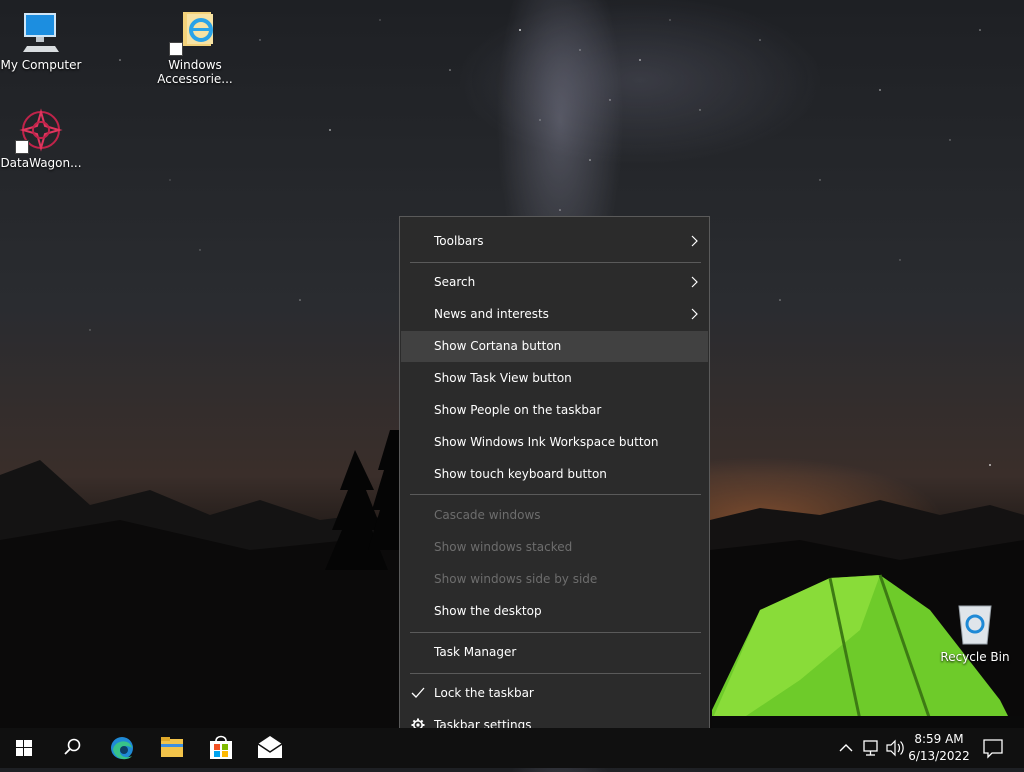 Image resolution: width=1024 pixels, height=772 pixels. What do you see at coordinates (554, 652) in the screenshot?
I see `menu-item-task-manager: Task Manager` at bounding box center [554, 652].